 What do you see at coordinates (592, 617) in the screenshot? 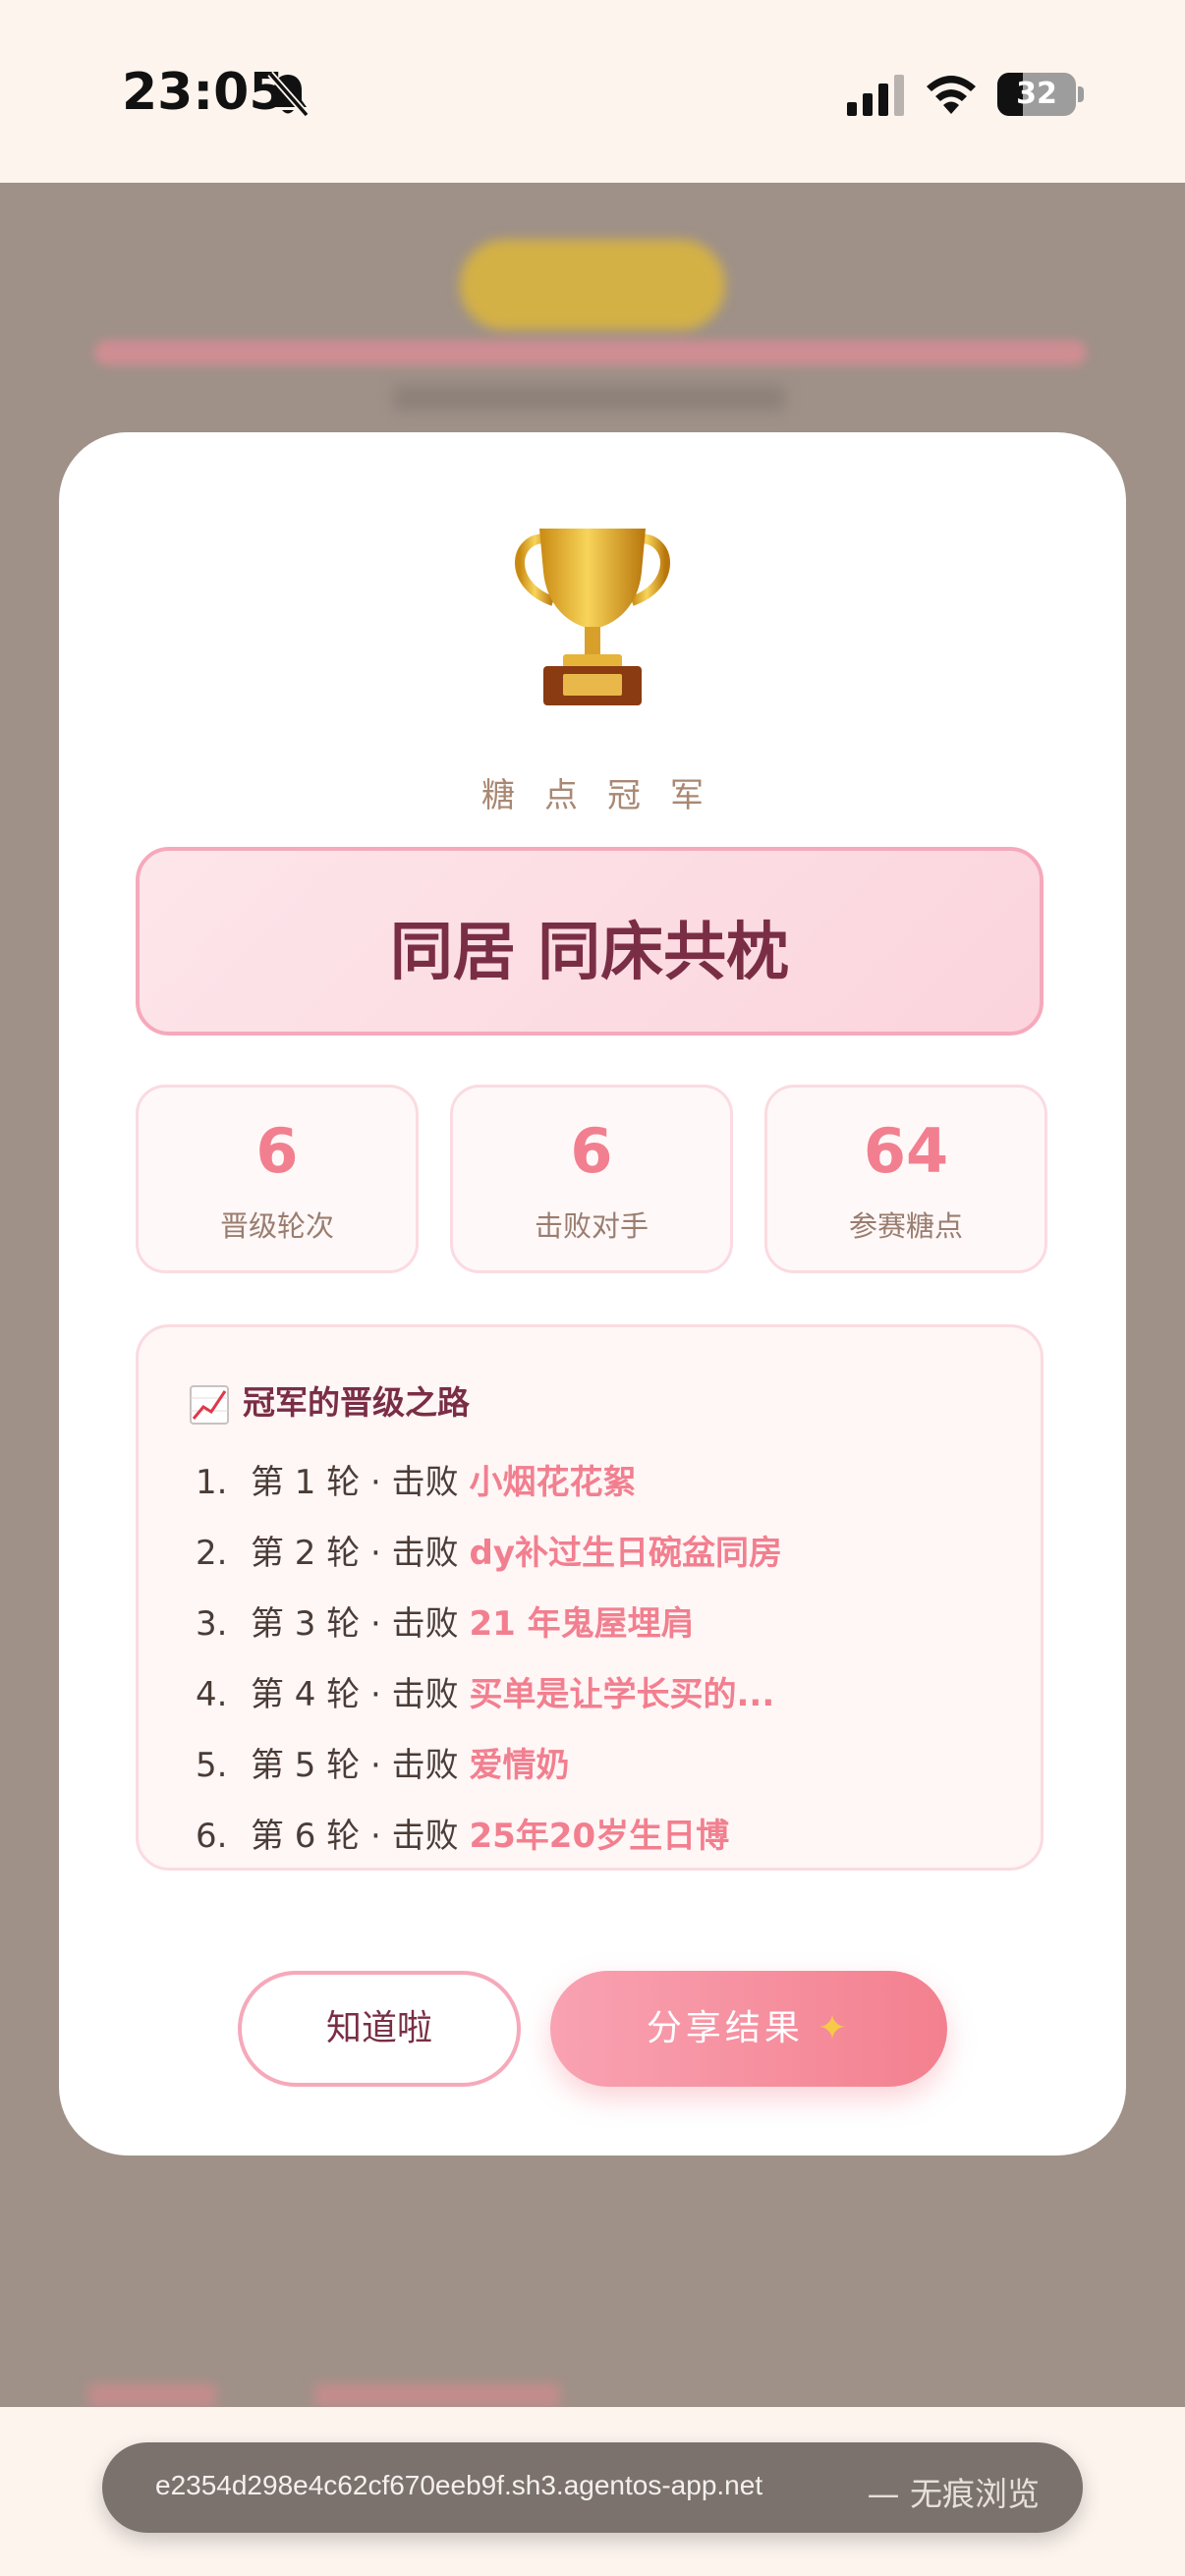
I see `trophy-icon` at bounding box center [592, 617].